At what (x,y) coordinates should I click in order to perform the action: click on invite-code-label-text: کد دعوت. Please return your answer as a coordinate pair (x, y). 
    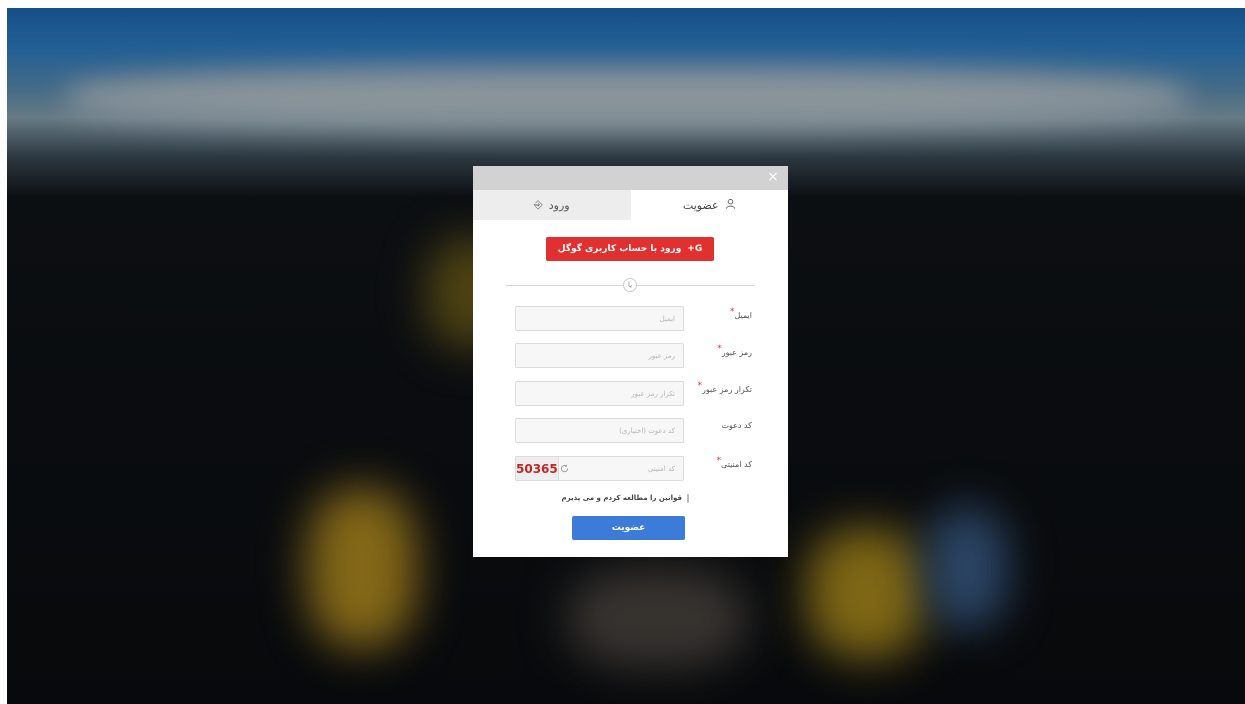
    Looking at the image, I should click on (736, 425).